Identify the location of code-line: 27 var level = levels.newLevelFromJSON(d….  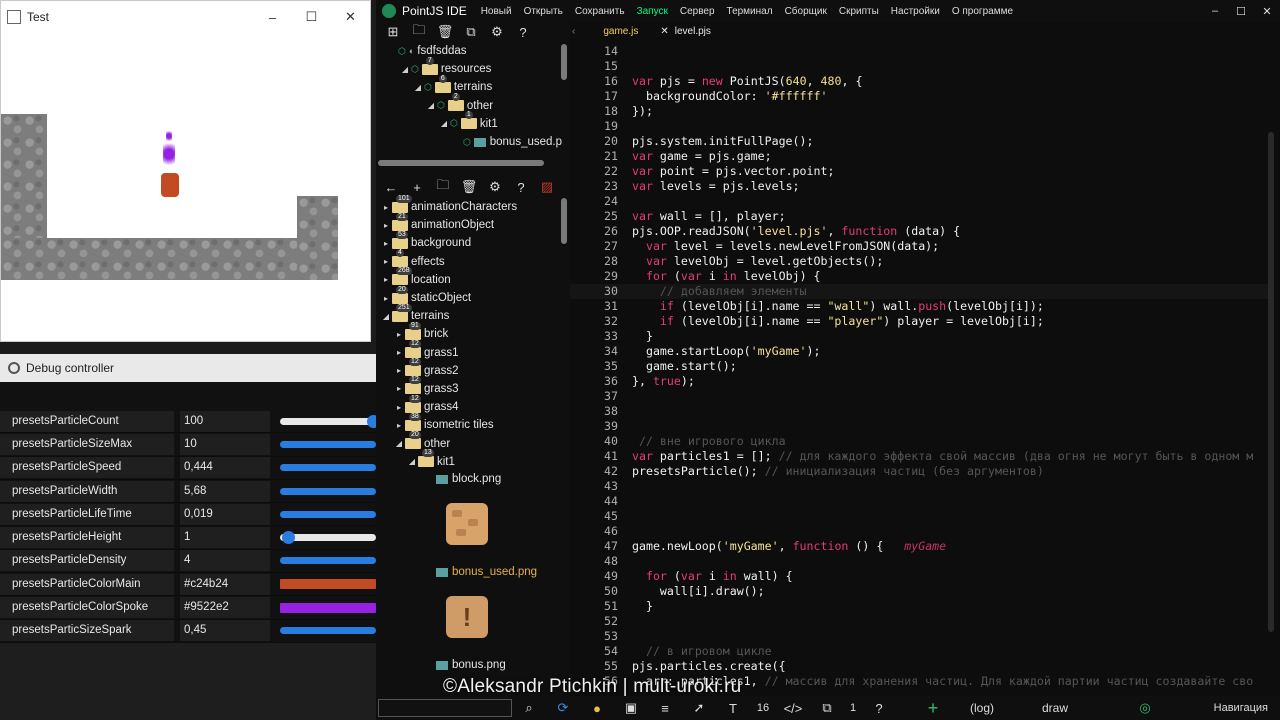
(921, 246).